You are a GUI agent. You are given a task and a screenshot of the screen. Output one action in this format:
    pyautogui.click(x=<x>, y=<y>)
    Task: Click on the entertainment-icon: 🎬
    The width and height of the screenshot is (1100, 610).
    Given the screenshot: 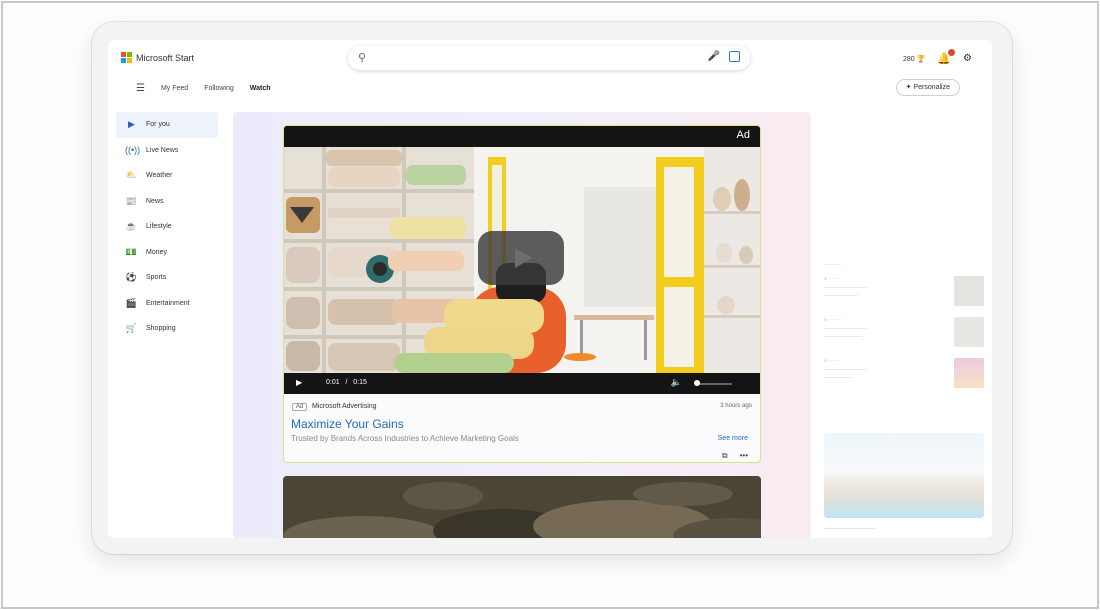 What is the action you would take?
    pyautogui.click(x=131, y=302)
    